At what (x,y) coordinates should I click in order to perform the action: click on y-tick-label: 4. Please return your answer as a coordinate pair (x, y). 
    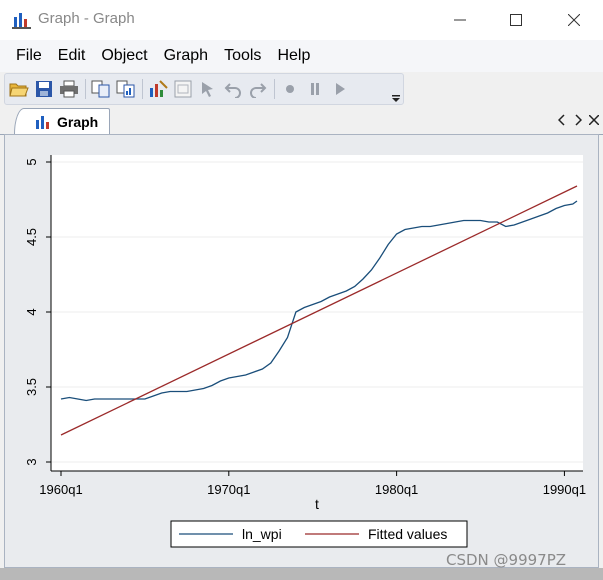
    Looking at the image, I should click on (31, 311).